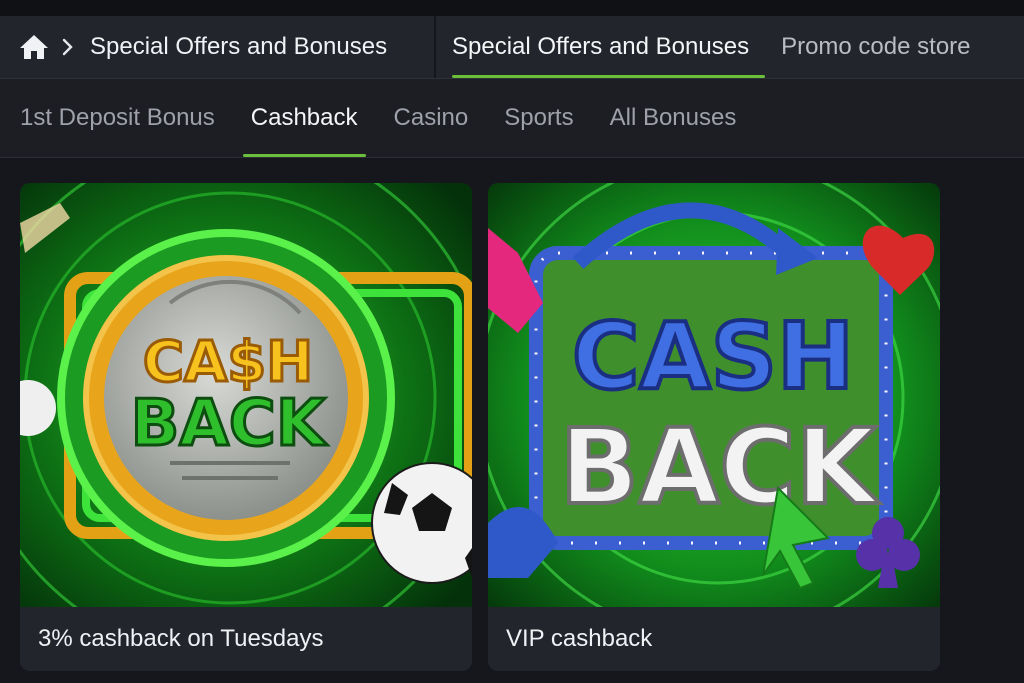 This screenshot has height=683, width=1024. I want to click on breadcrumb-label: Special Offers and Bonuses, so click(238, 47).